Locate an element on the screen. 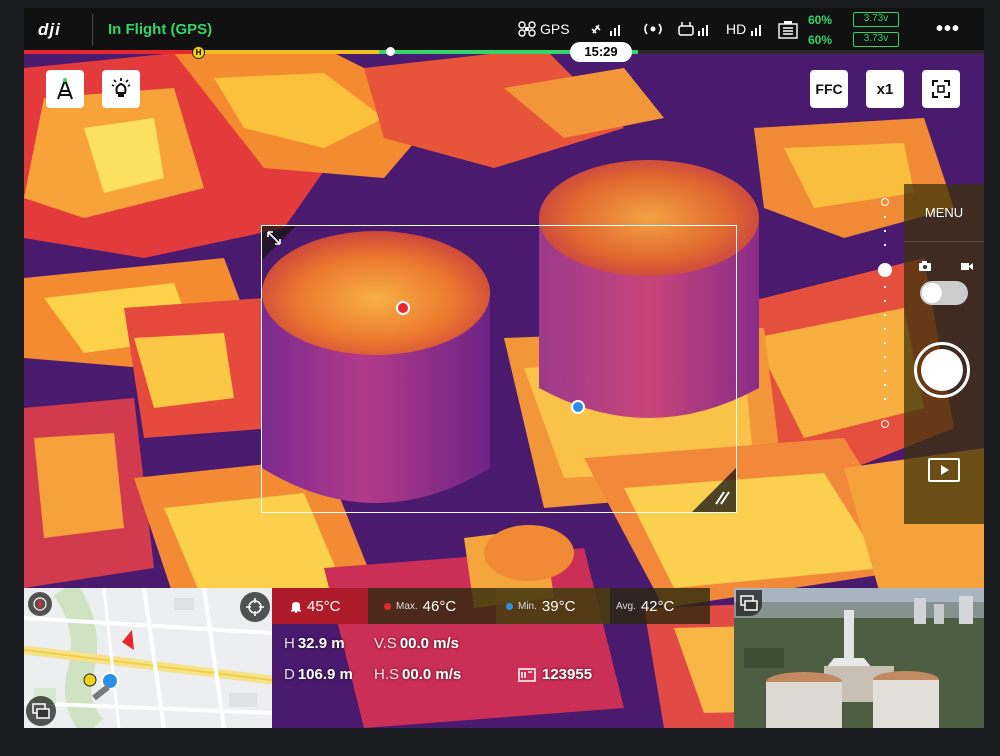 Image resolution: width=1000 pixels, height=756 pixels. controller-icon is located at coordinates (693, 29).